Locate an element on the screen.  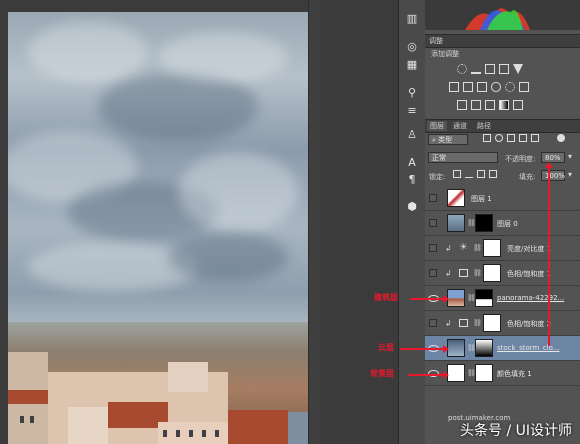
layers-list: 图层 1 ⛓ 图层 0 ↲ ☀ ⛓ 亮度/对比度 1 ↲ ⛓ 色相/饱和度 1 is located at coordinates (502, 286).